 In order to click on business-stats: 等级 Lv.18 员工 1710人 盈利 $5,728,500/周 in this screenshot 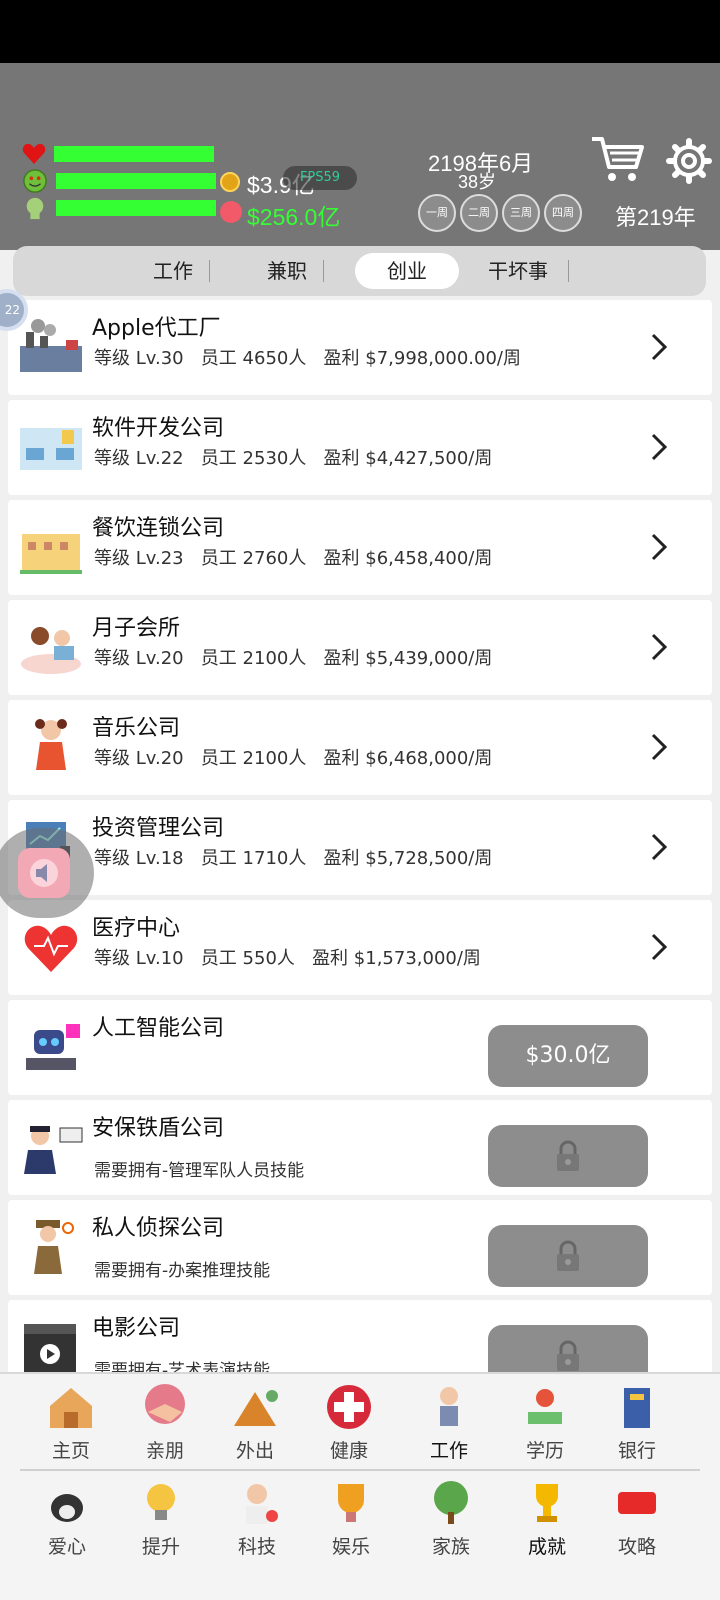, I will do `click(293, 857)`.